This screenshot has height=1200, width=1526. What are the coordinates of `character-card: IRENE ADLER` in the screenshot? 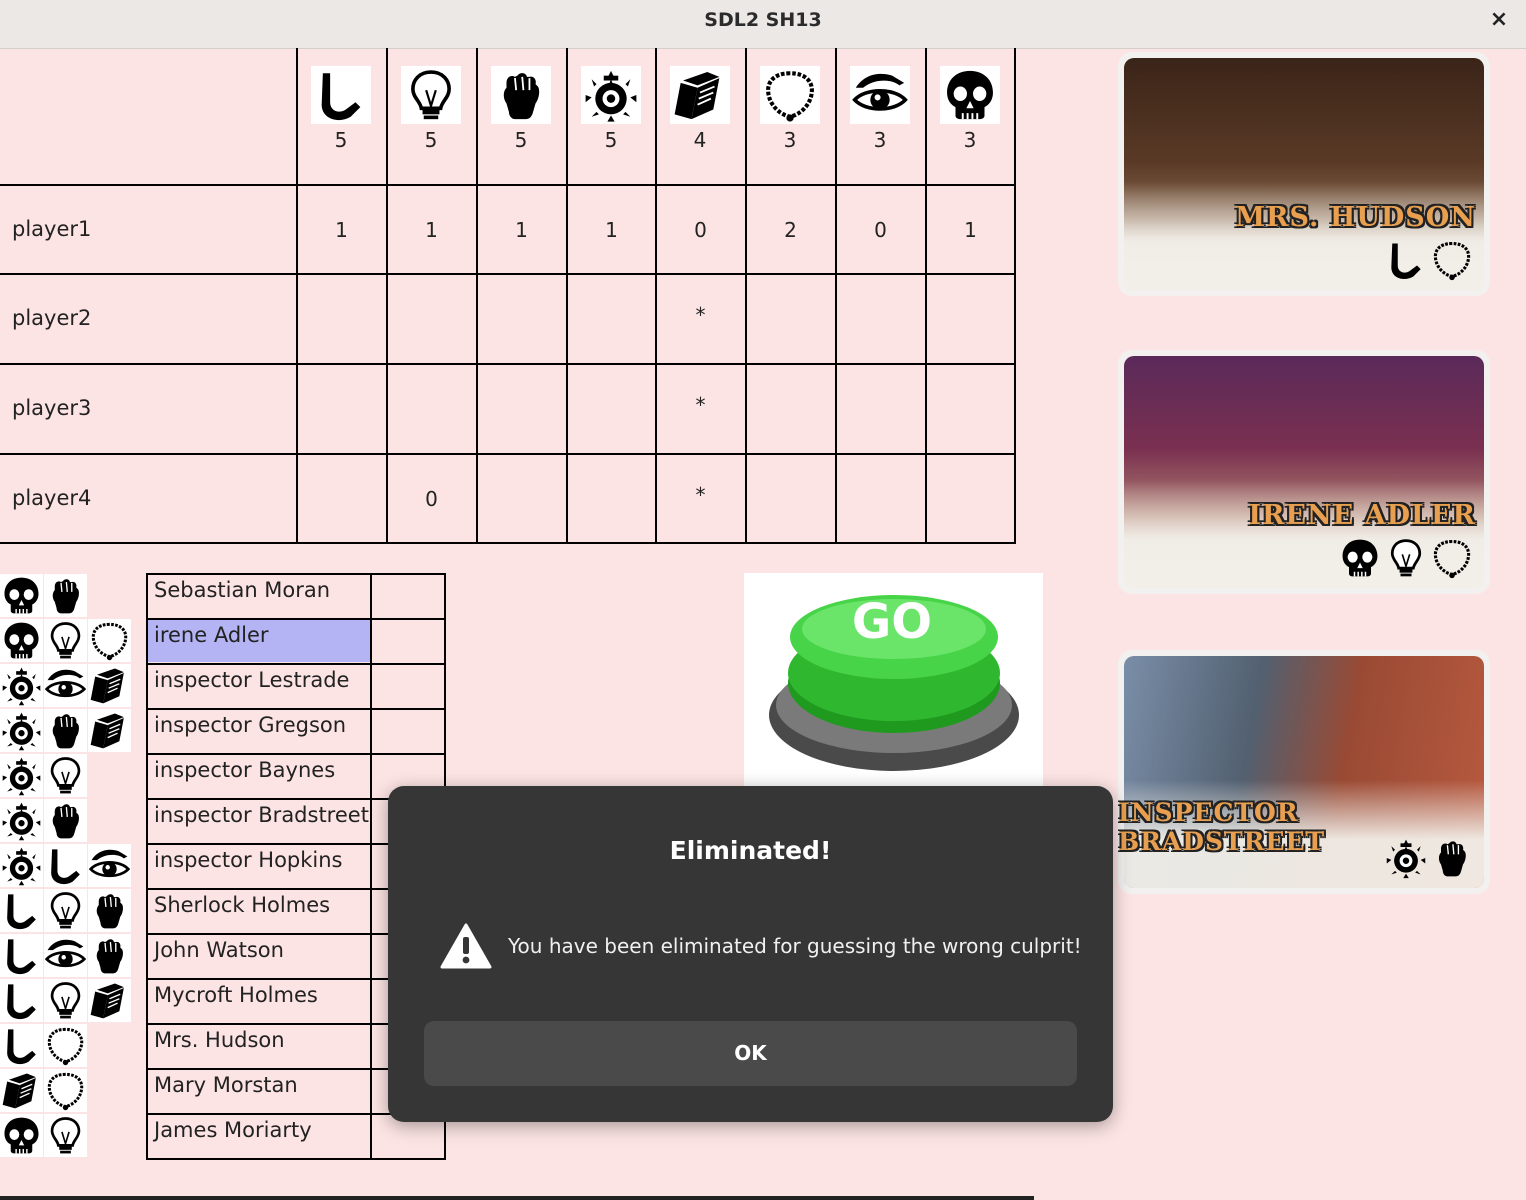 It's located at (1304, 472).